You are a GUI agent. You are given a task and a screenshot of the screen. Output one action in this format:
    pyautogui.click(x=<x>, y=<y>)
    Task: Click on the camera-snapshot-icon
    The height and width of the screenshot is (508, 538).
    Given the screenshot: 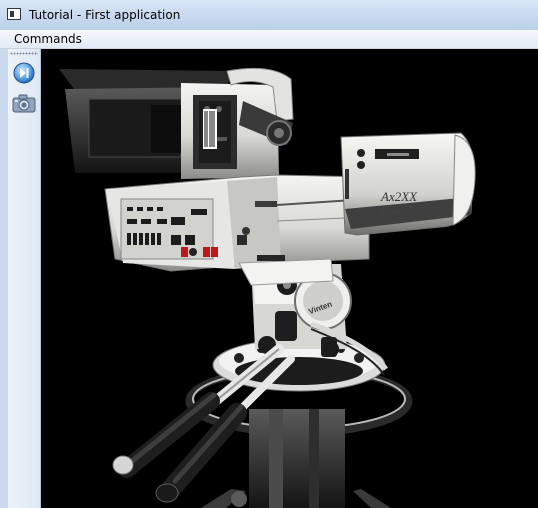 What is the action you would take?
    pyautogui.click(x=24, y=103)
    